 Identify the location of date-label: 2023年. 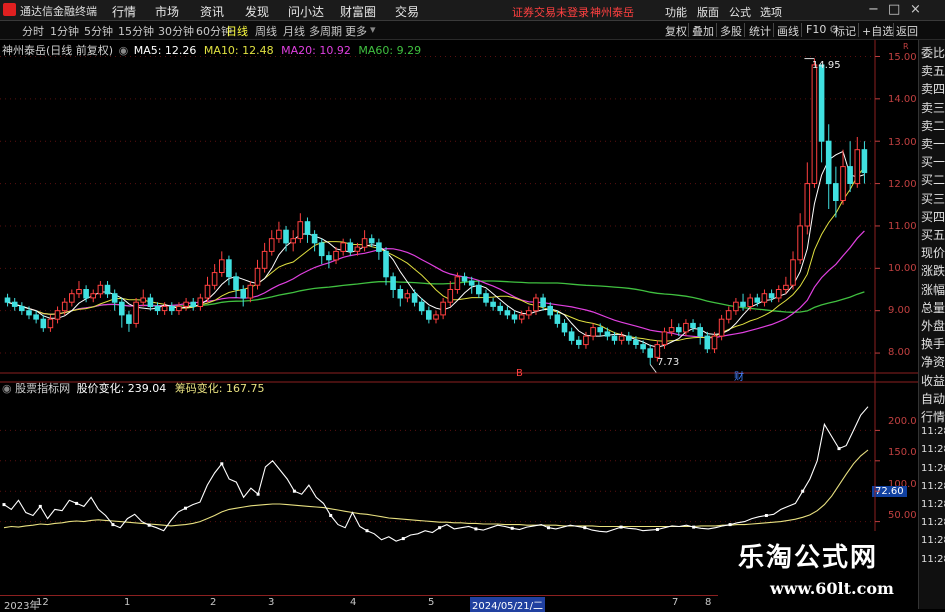
(22, 606).